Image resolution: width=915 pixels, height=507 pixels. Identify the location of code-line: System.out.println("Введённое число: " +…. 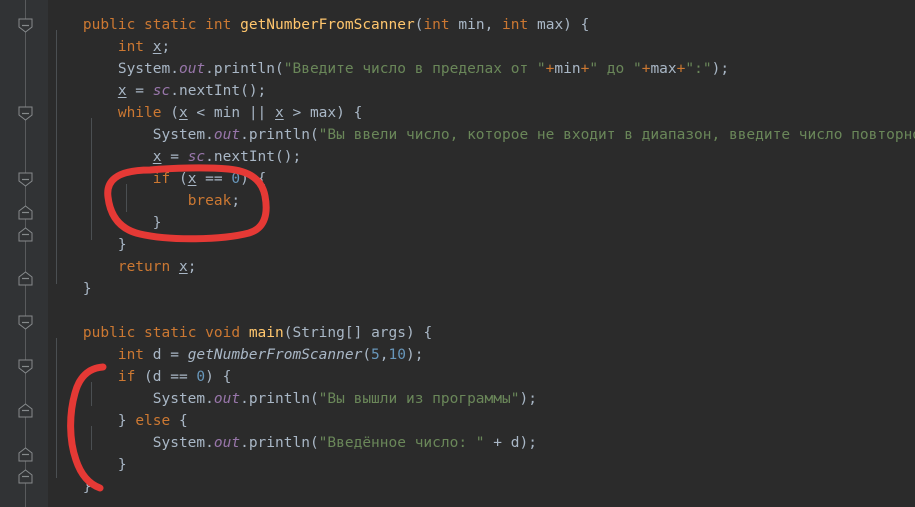
(292, 443).